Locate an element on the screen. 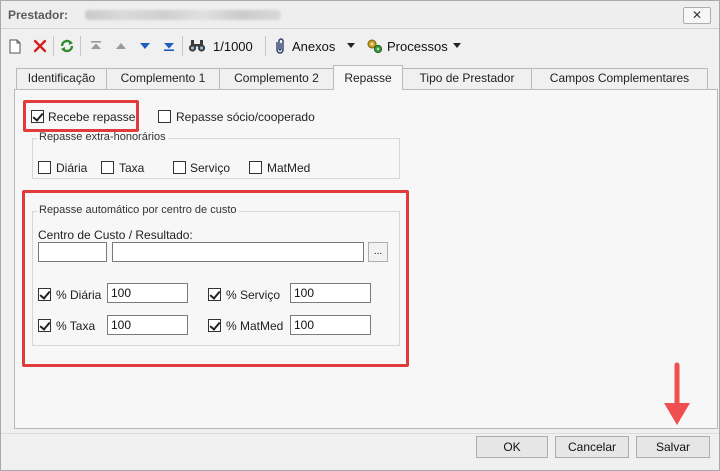 This screenshot has width=720, height=471. extra-diaria-label: Diária is located at coordinates (72, 168).